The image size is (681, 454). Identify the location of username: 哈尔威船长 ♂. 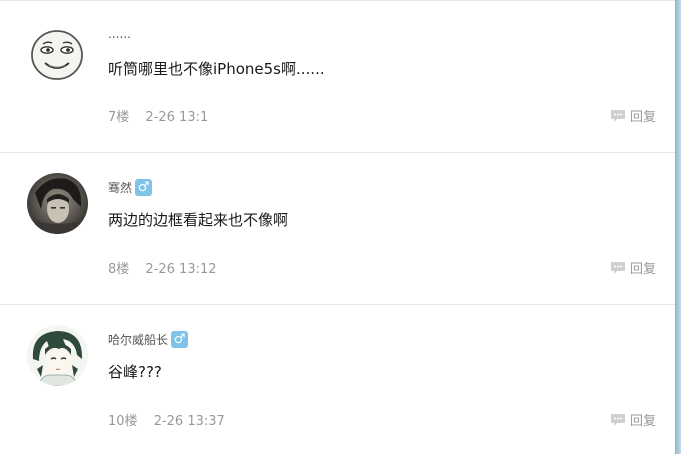
(148, 339).